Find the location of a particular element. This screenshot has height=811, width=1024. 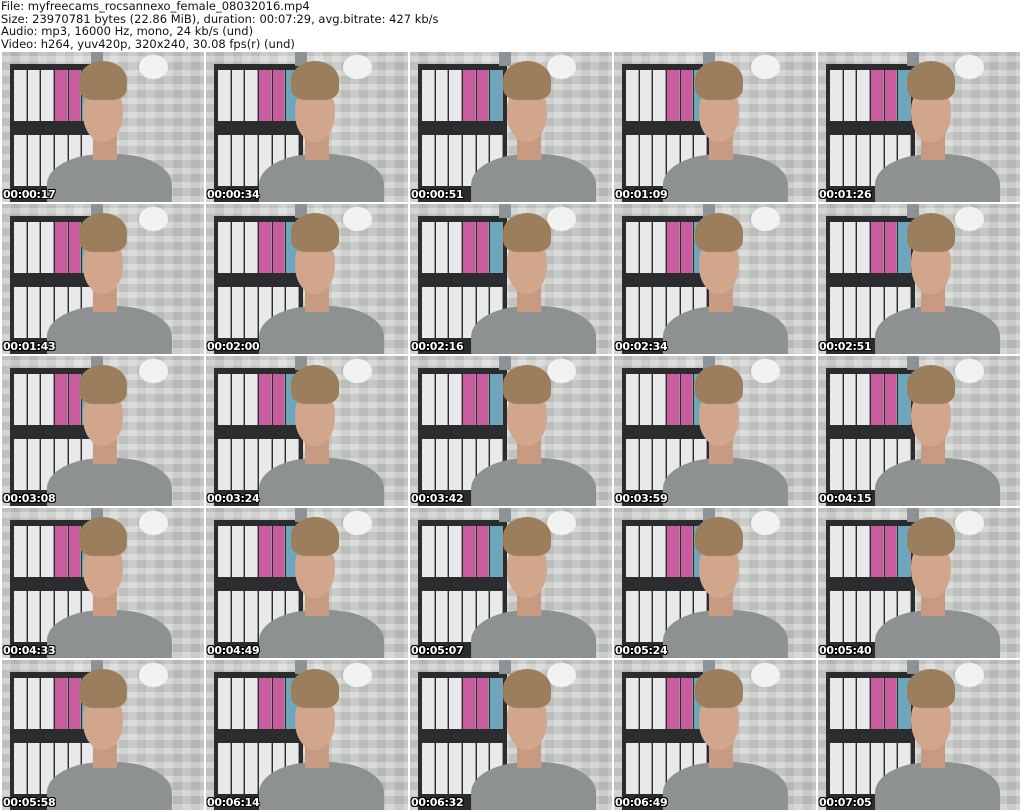

timestamp: 00:06:14 is located at coordinates (233, 802).